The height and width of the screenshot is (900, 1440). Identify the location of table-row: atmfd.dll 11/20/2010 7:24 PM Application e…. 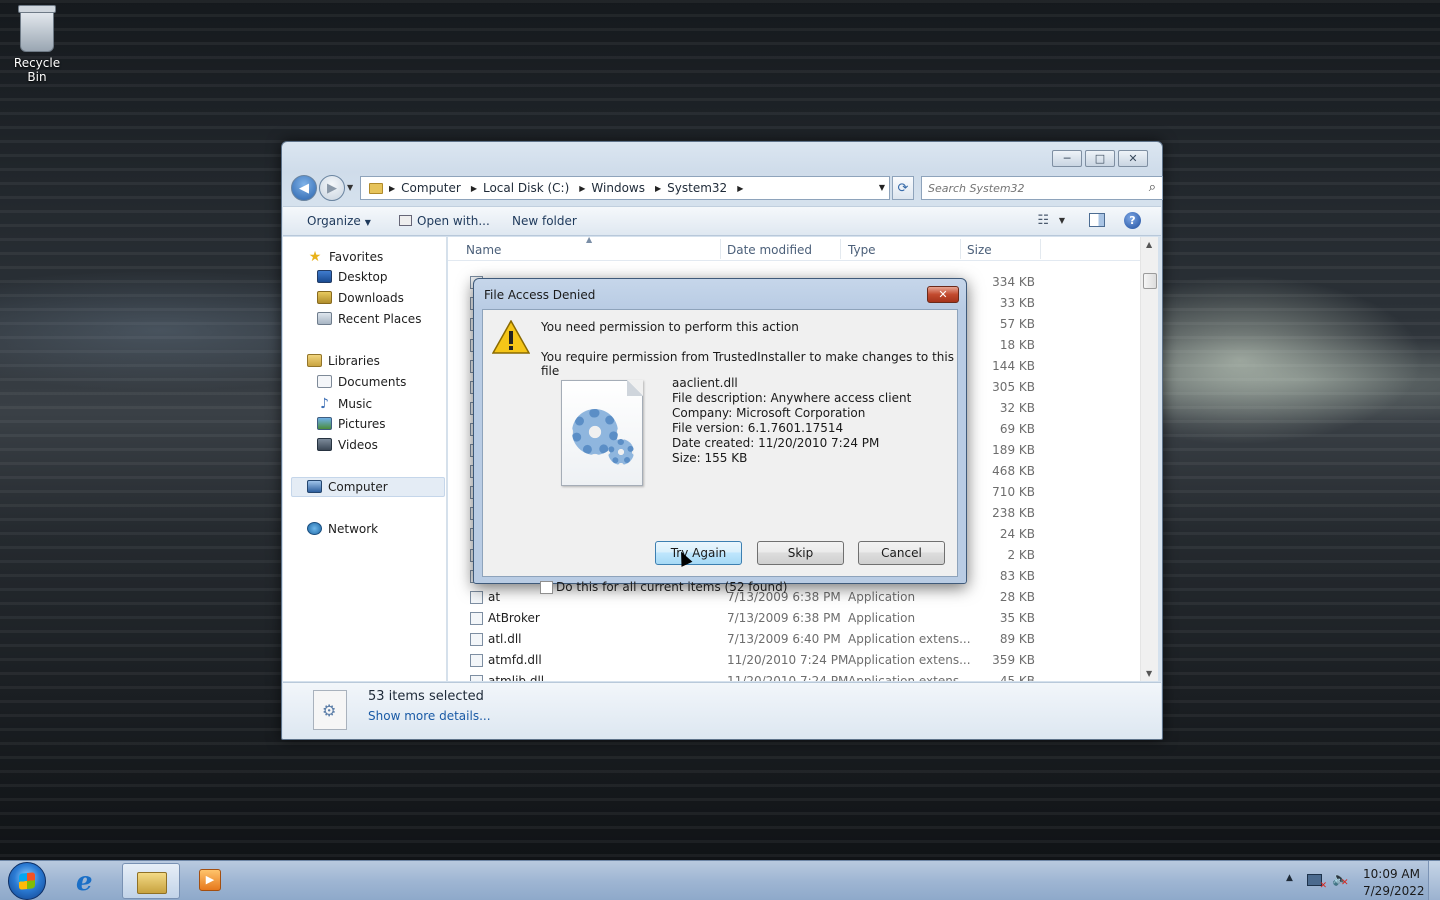
(794, 660).